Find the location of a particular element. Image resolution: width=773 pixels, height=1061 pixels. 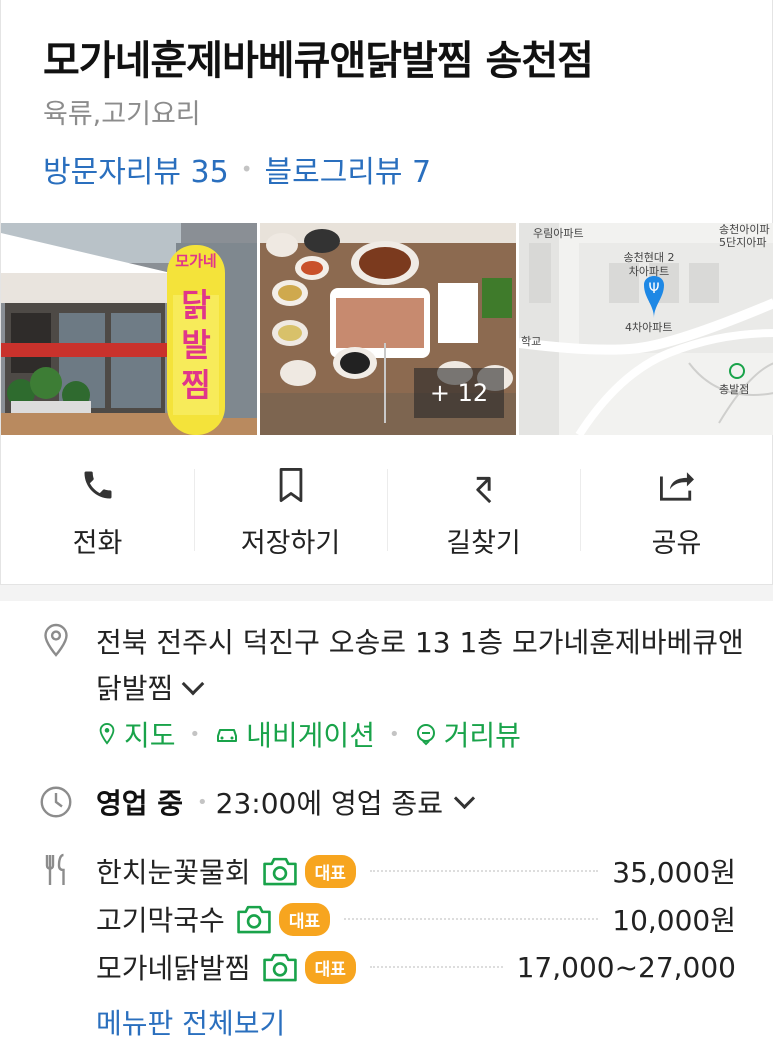

location-pin-icon is located at coordinates (56, 640).